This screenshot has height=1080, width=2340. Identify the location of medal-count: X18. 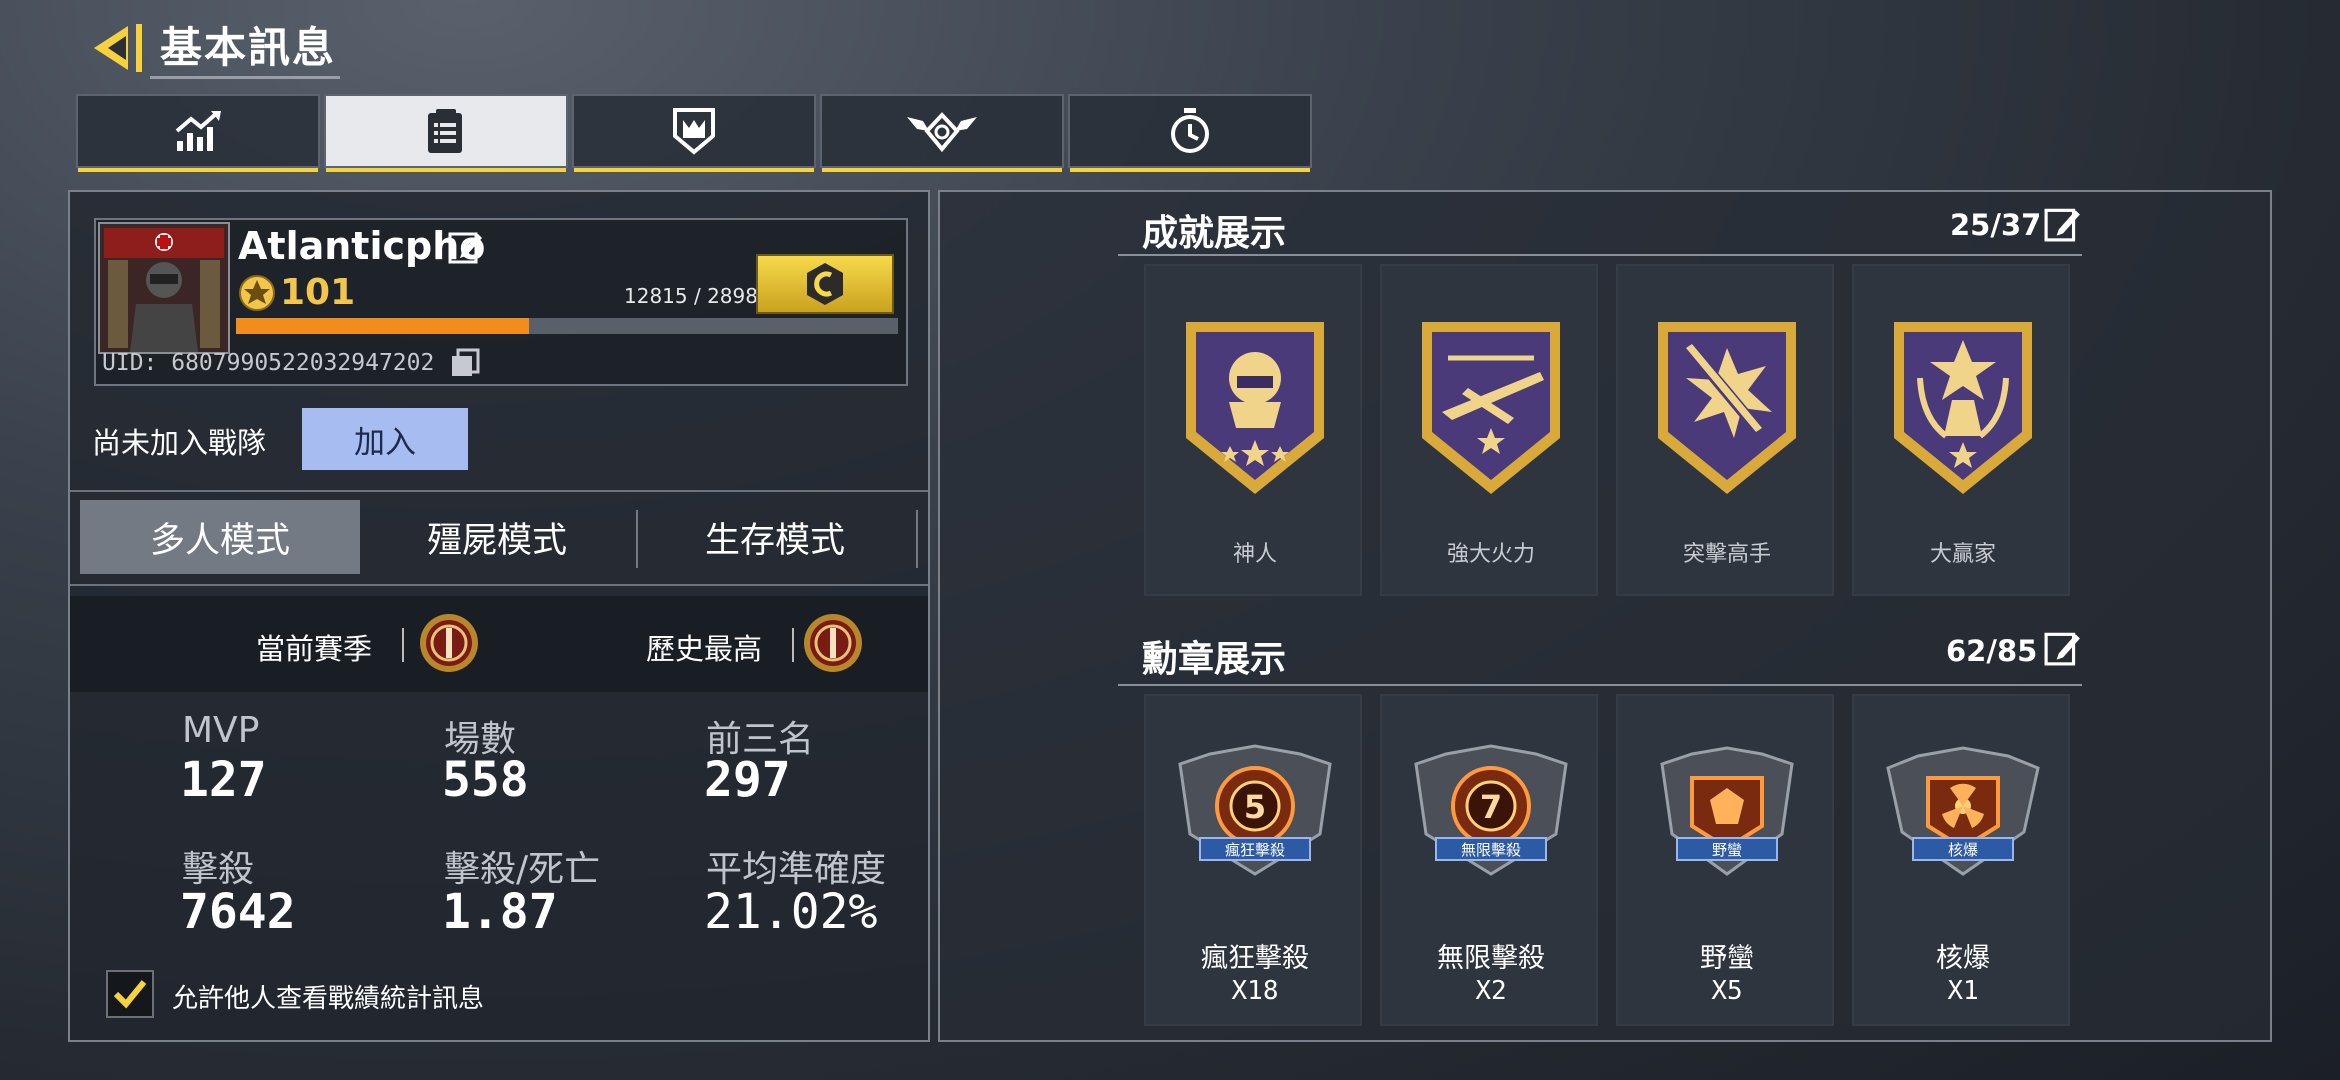
(1255, 991).